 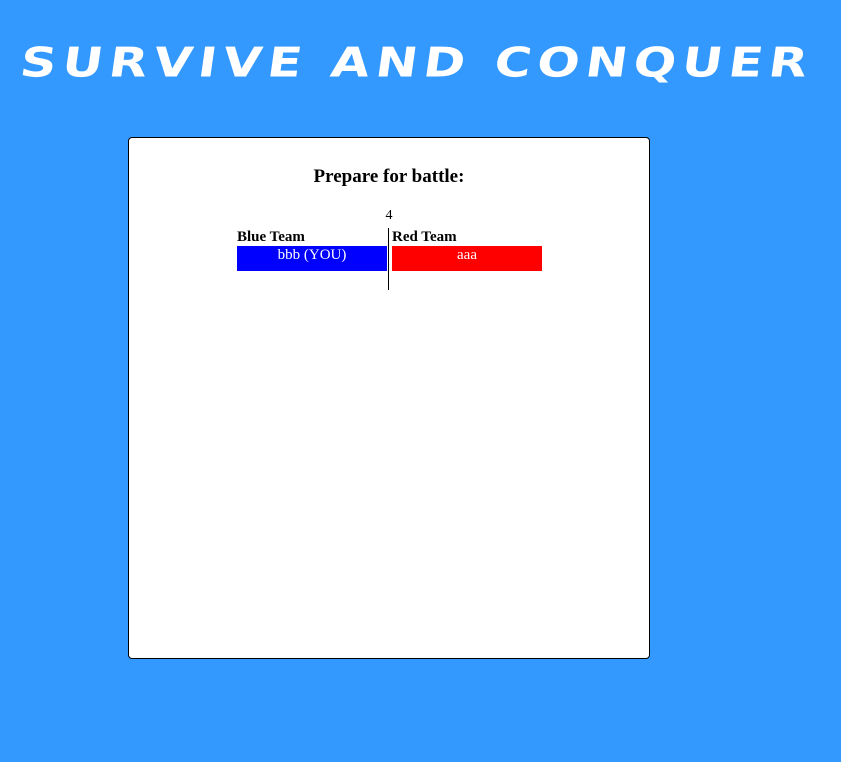 I want to click on red-team-title: Red Team, so click(x=424, y=237).